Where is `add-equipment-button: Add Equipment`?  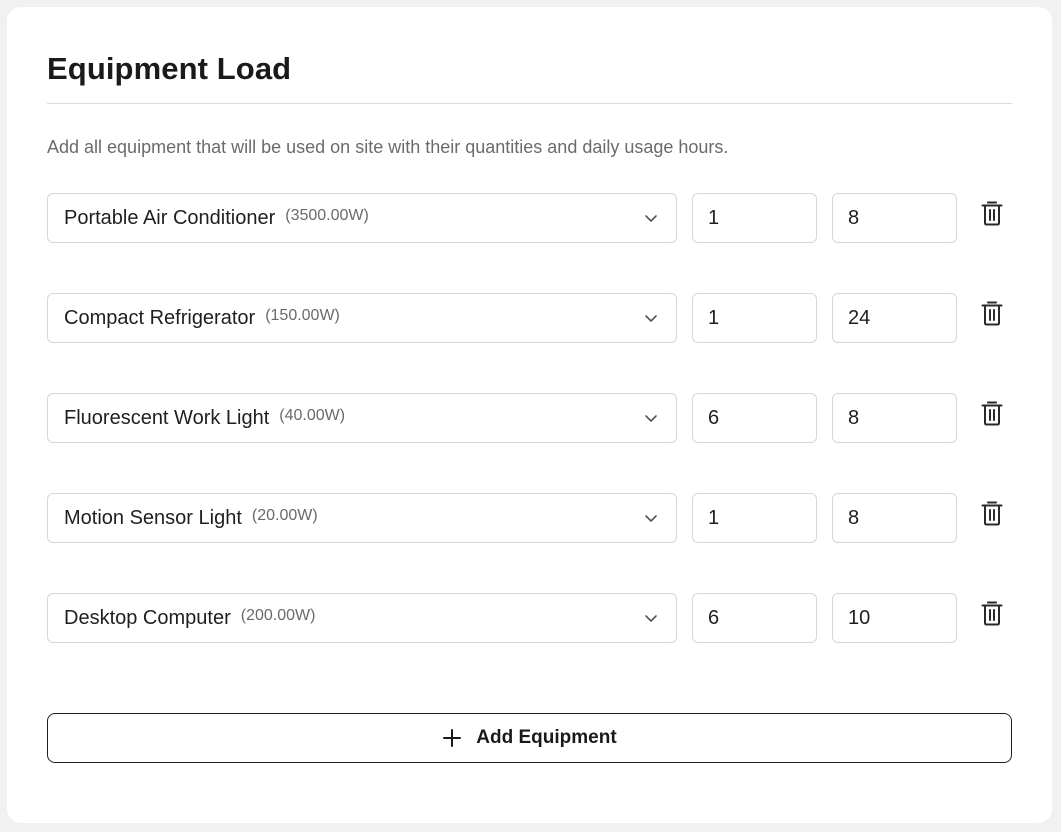
add-equipment-button: Add Equipment is located at coordinates (529, 738).